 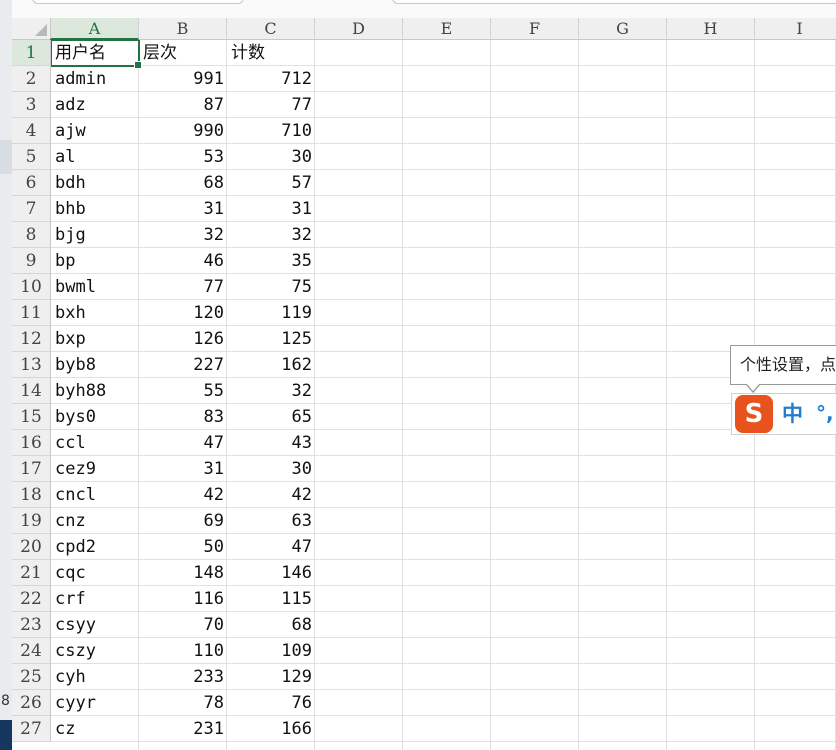 What do you see at coordinates (181, 703) in the screenshot?
I see `cell-level: 78` at bounding box center [181, 703].